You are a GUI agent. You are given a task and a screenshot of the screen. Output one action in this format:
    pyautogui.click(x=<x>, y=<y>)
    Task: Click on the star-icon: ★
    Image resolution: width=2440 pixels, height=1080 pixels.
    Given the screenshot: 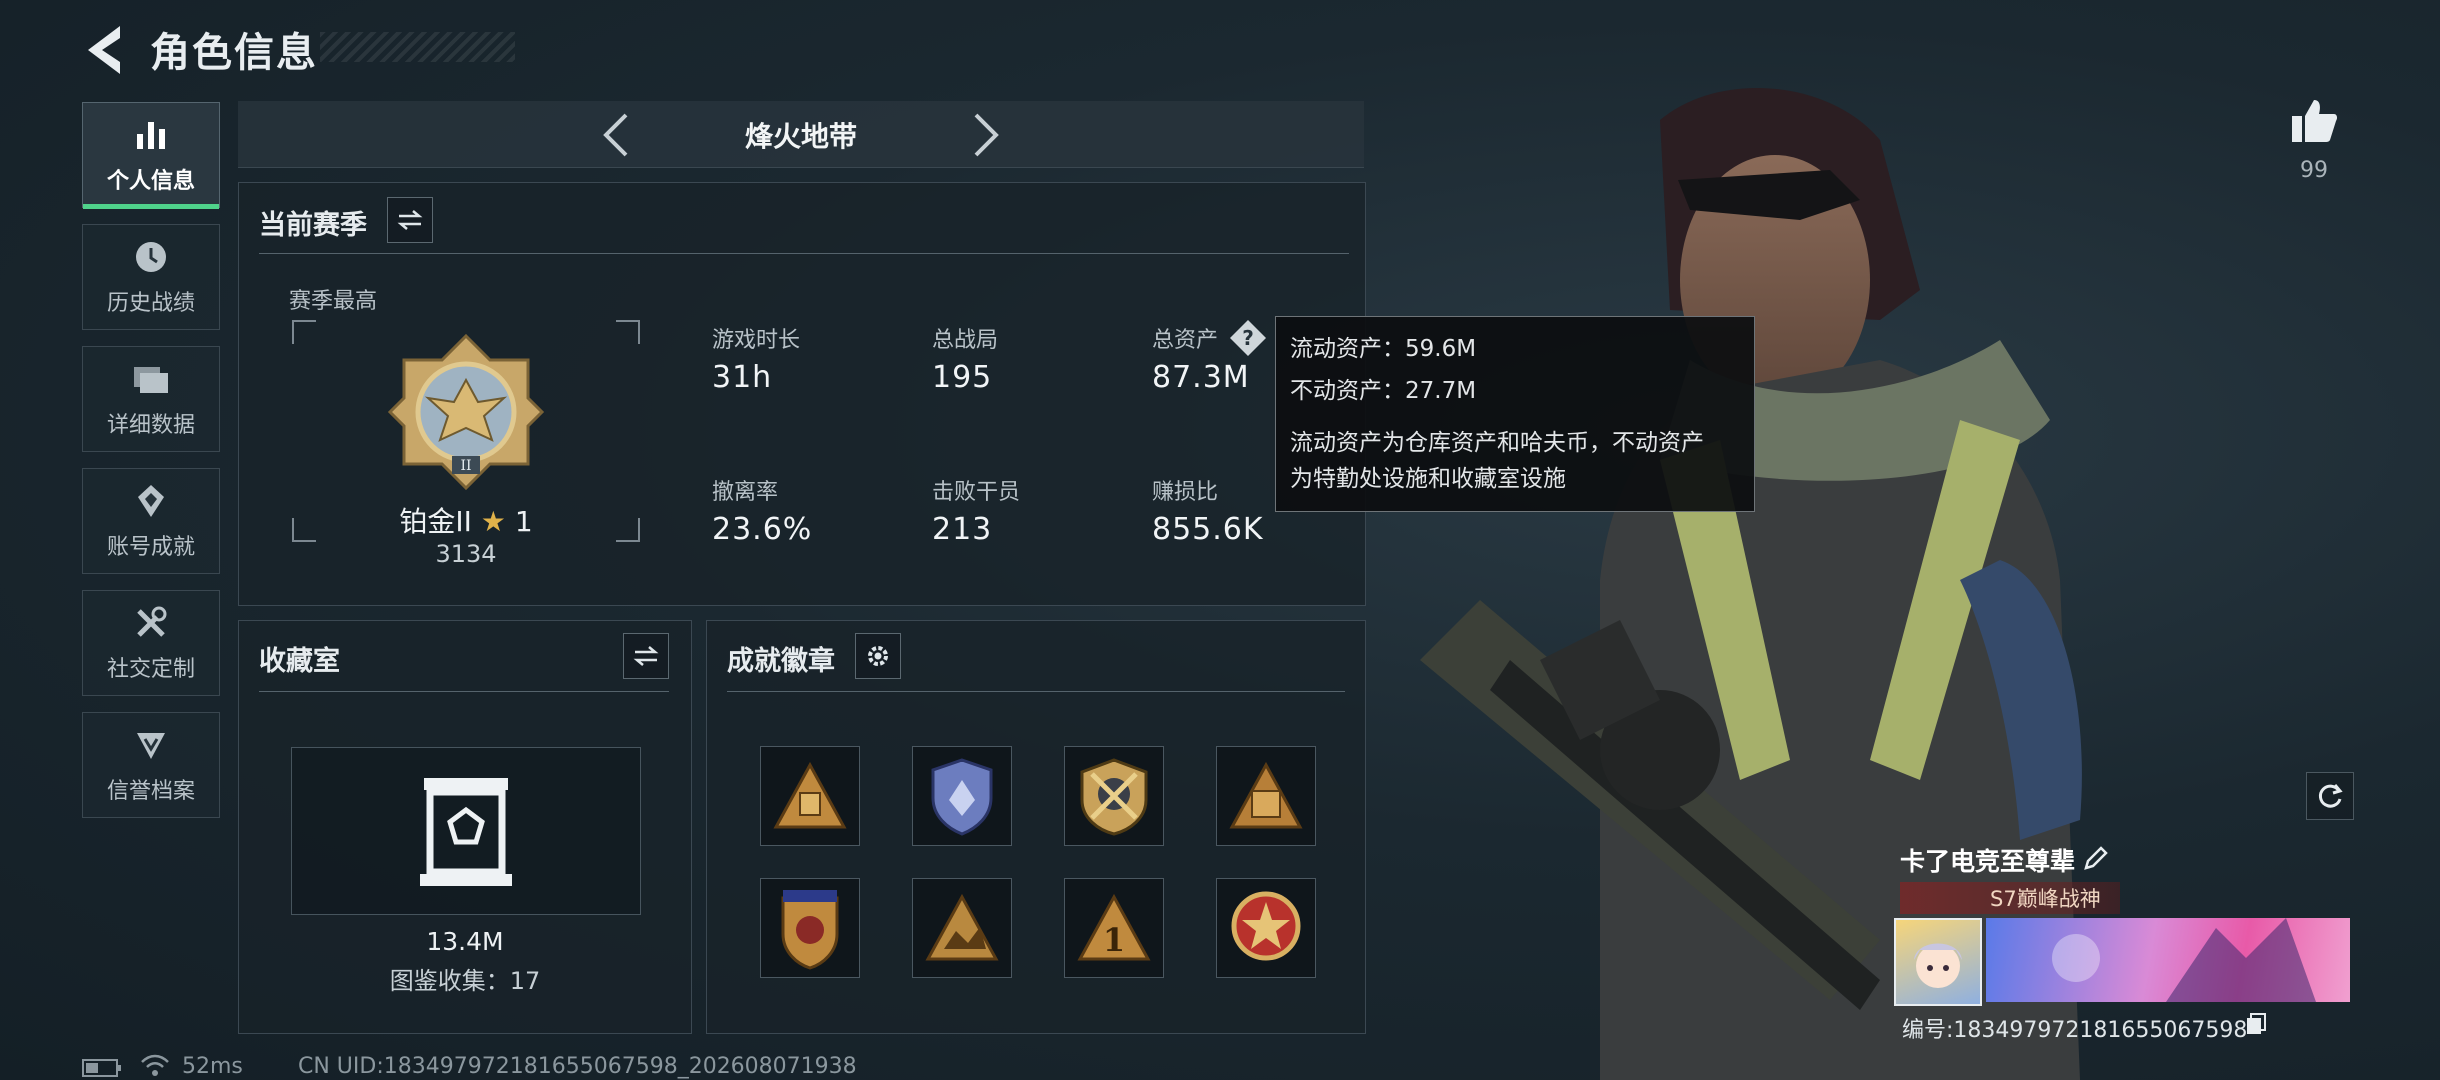 What is the action you would take?
    pyautogui.click(x=493, y=521)
    